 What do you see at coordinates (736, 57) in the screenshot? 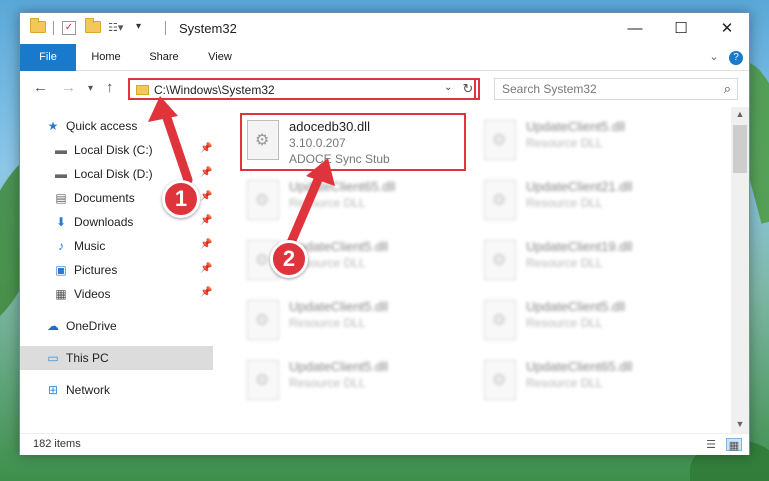
I see `help-icon: ?` at bounding box center [736, 57].